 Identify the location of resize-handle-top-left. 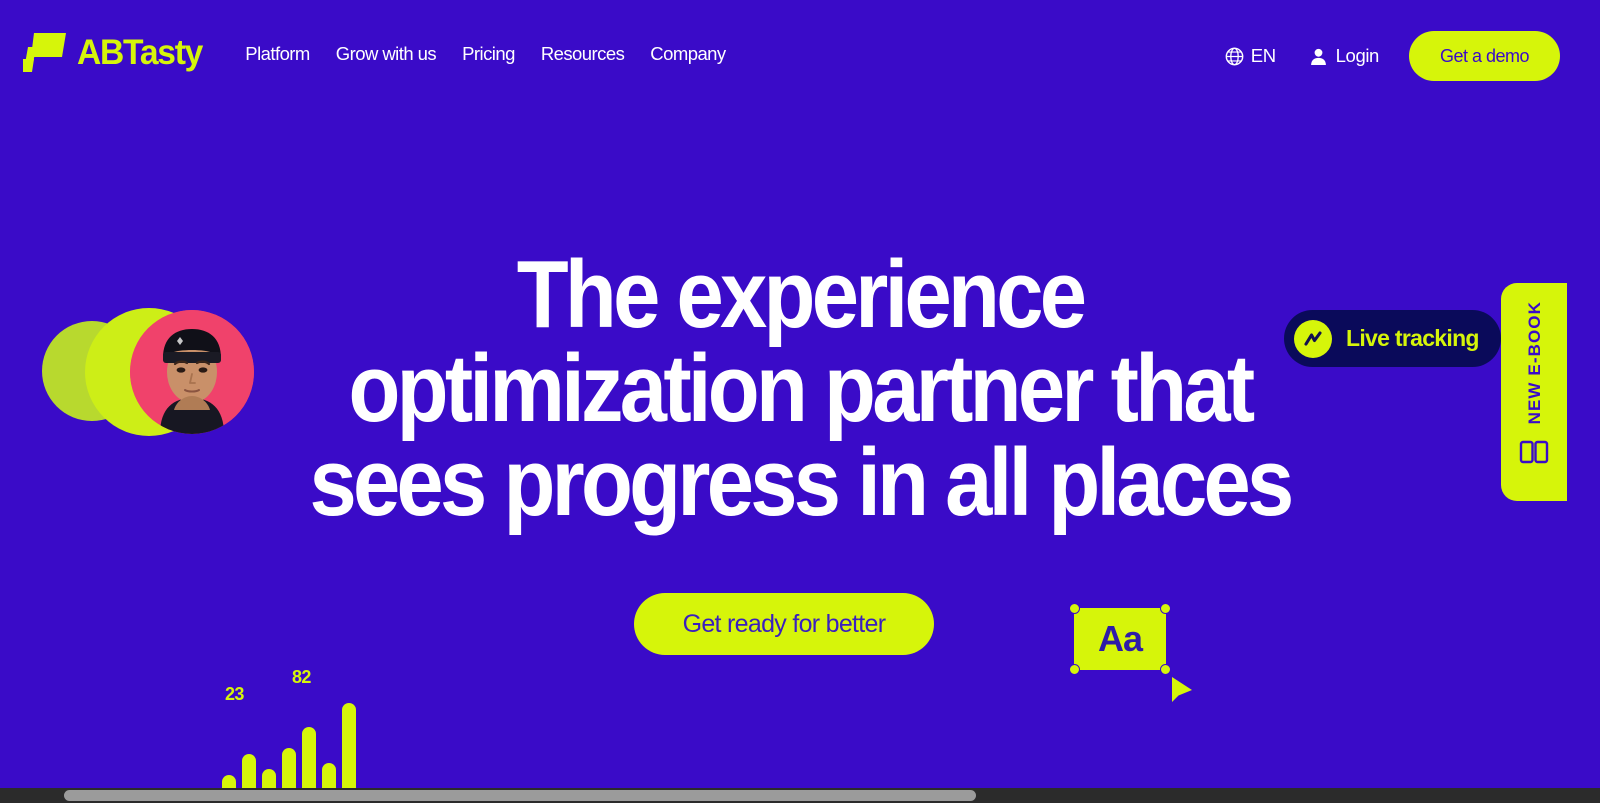
(1074, 608).